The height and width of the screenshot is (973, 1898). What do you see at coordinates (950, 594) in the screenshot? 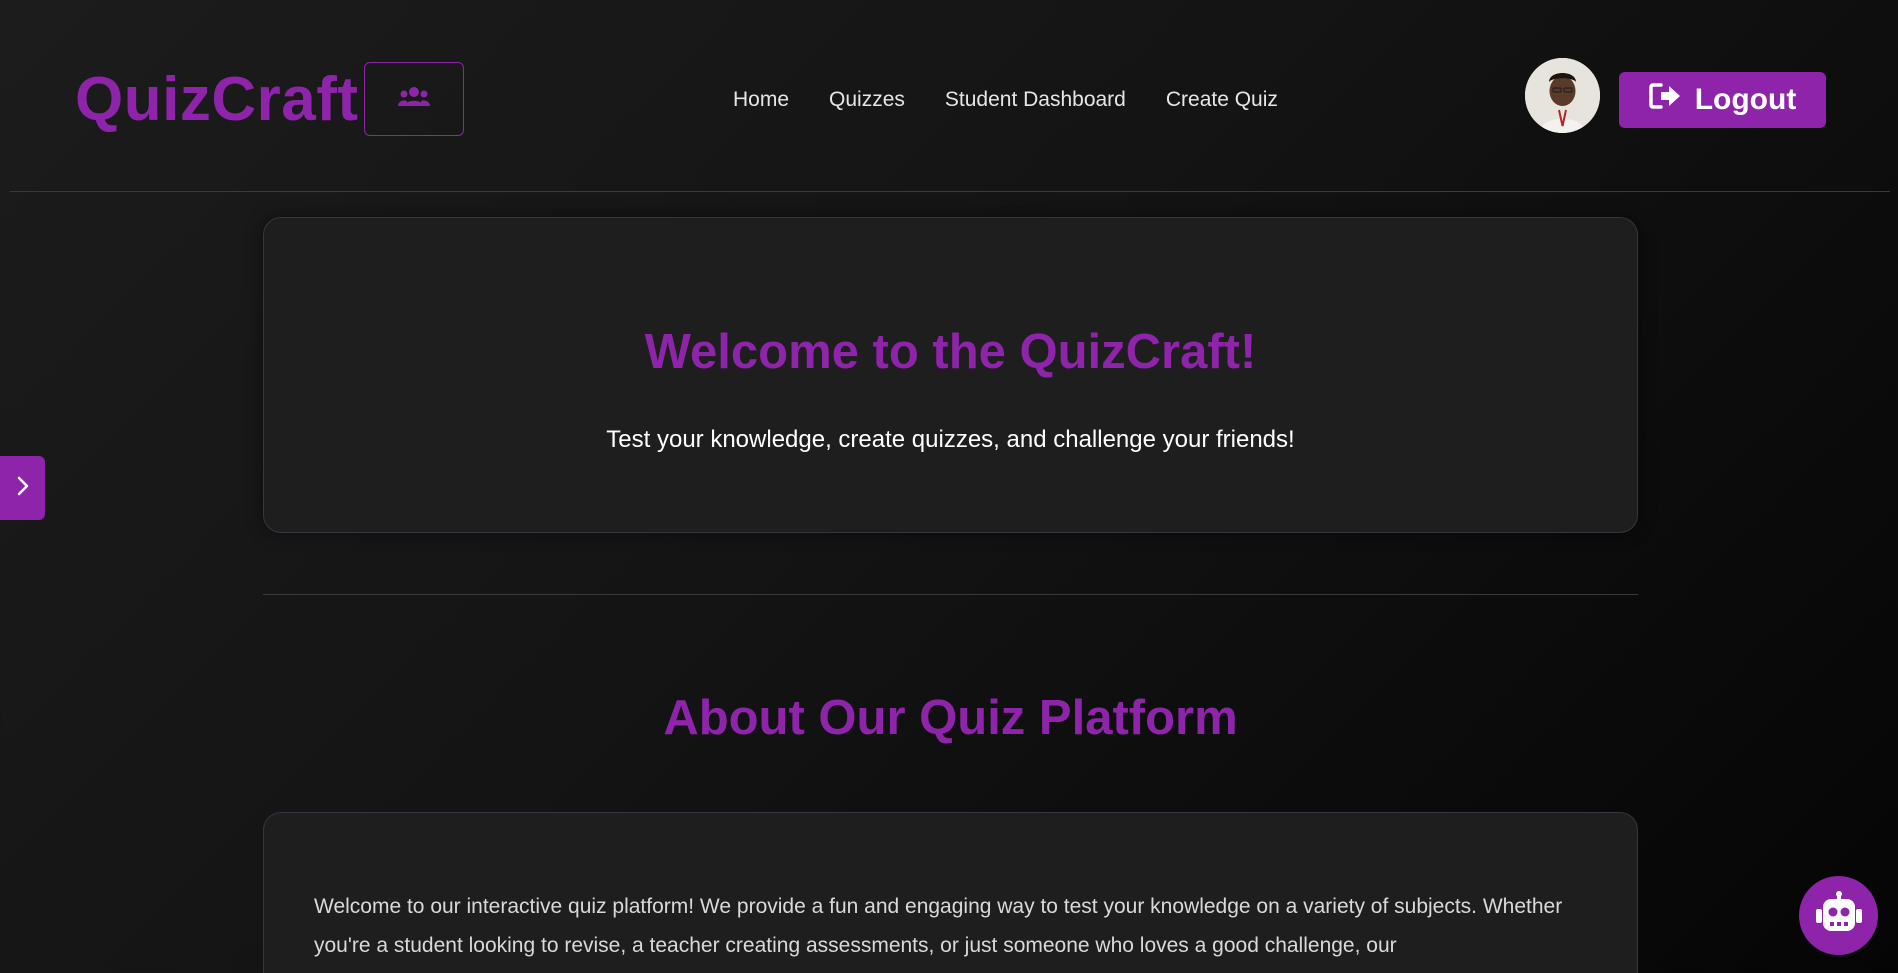
I see `section-divider` at bounding box center [950, 594].